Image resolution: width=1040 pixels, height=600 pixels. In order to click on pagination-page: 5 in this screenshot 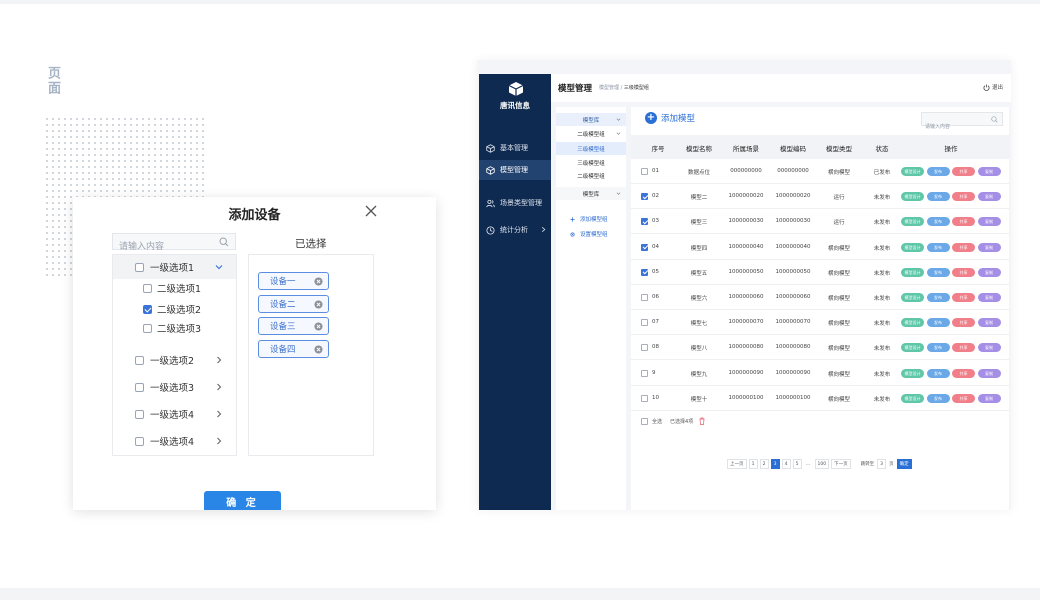, I will do `click(797, 464)`.